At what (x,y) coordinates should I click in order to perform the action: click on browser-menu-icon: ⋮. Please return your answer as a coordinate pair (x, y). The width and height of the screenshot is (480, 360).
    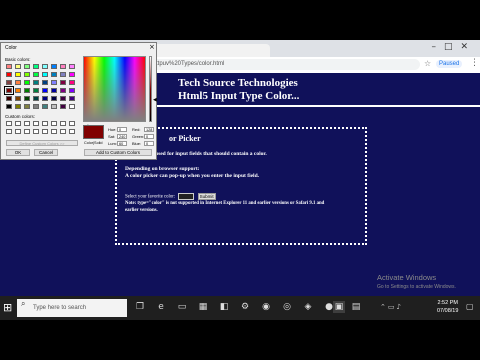
    Looking at the image, I should click on (474, 63).